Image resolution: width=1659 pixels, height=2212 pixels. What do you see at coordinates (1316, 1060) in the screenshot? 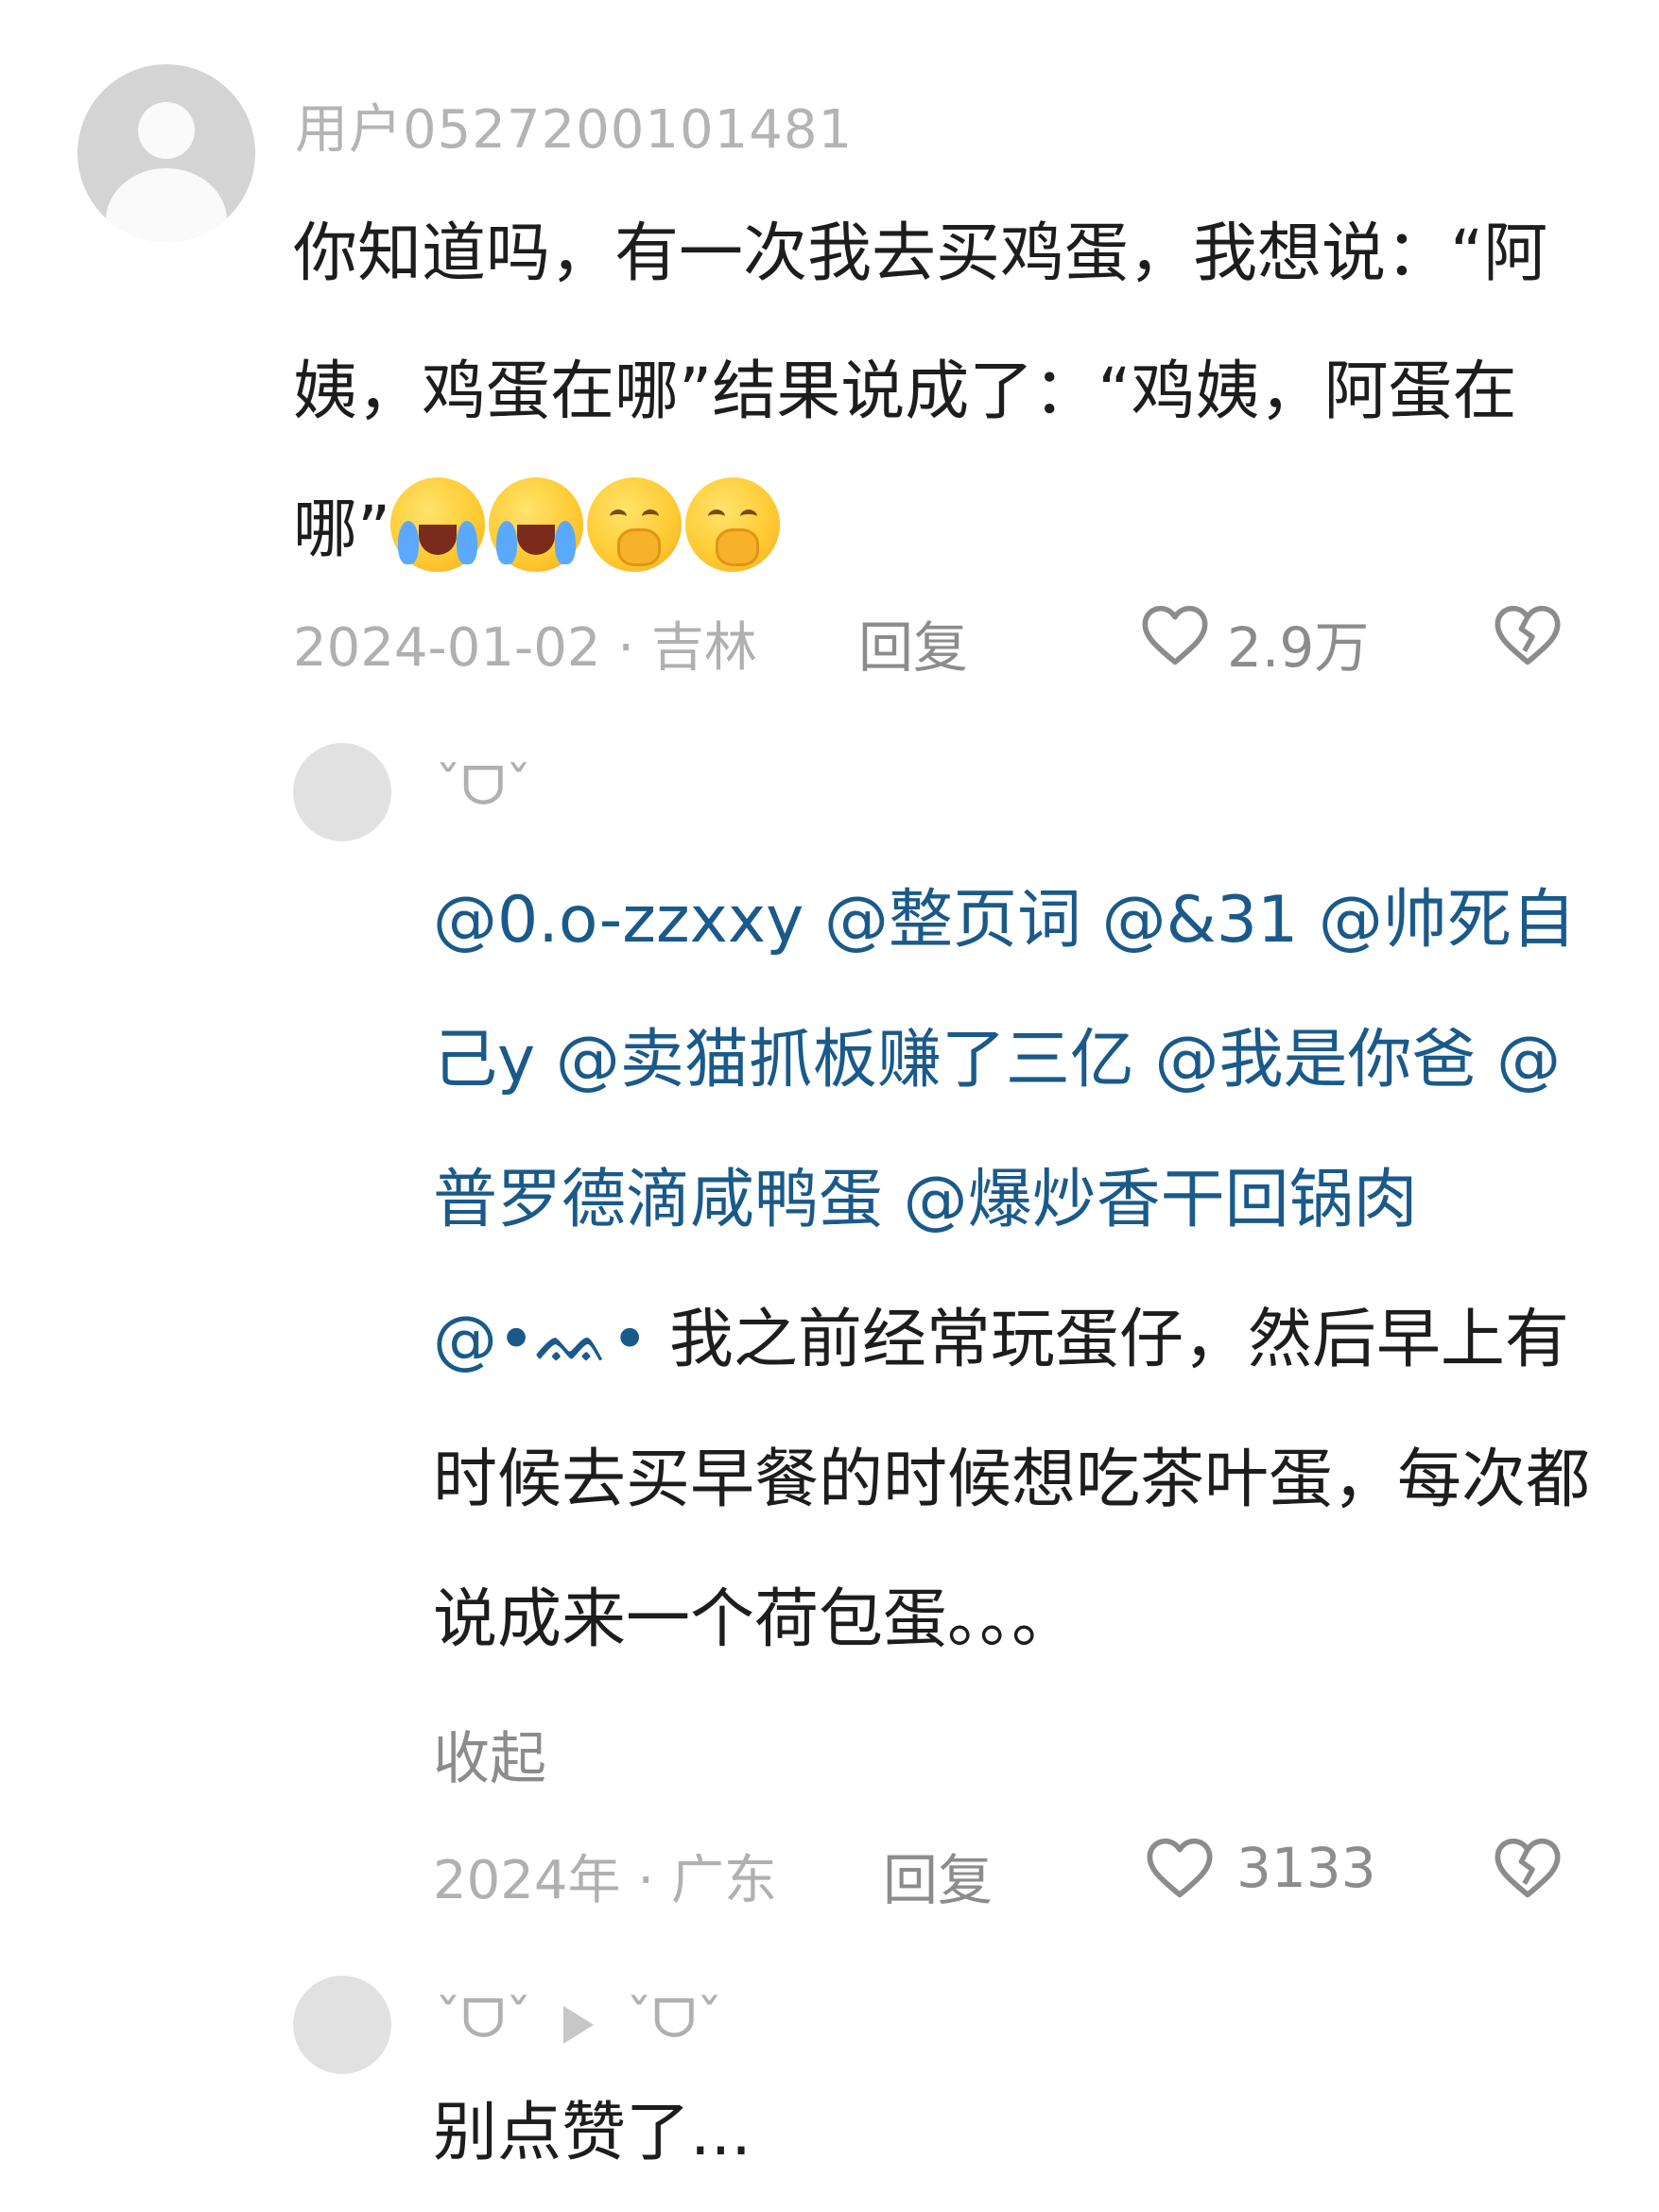
I see `mention-link: @我是你爸` at bounding box center [1316, 1060].